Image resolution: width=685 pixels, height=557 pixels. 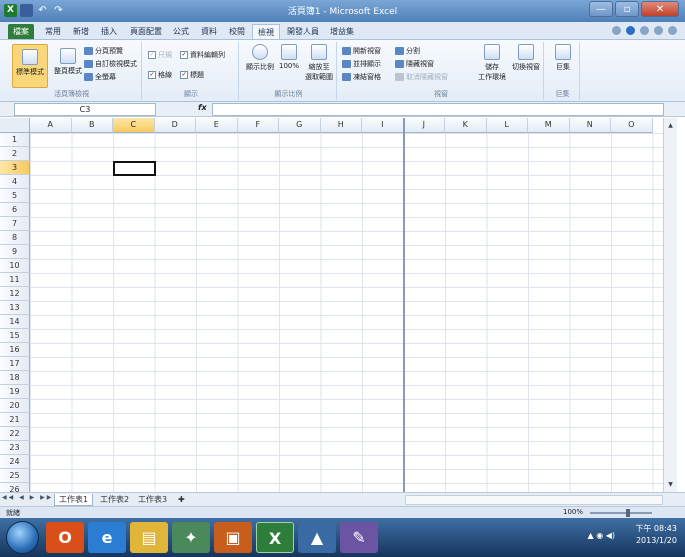 What do you see at coordinates (110, 64) in the screenshot?
I see `custom-views-button: 自訂檢視模式` at bounding box center [110, 64].